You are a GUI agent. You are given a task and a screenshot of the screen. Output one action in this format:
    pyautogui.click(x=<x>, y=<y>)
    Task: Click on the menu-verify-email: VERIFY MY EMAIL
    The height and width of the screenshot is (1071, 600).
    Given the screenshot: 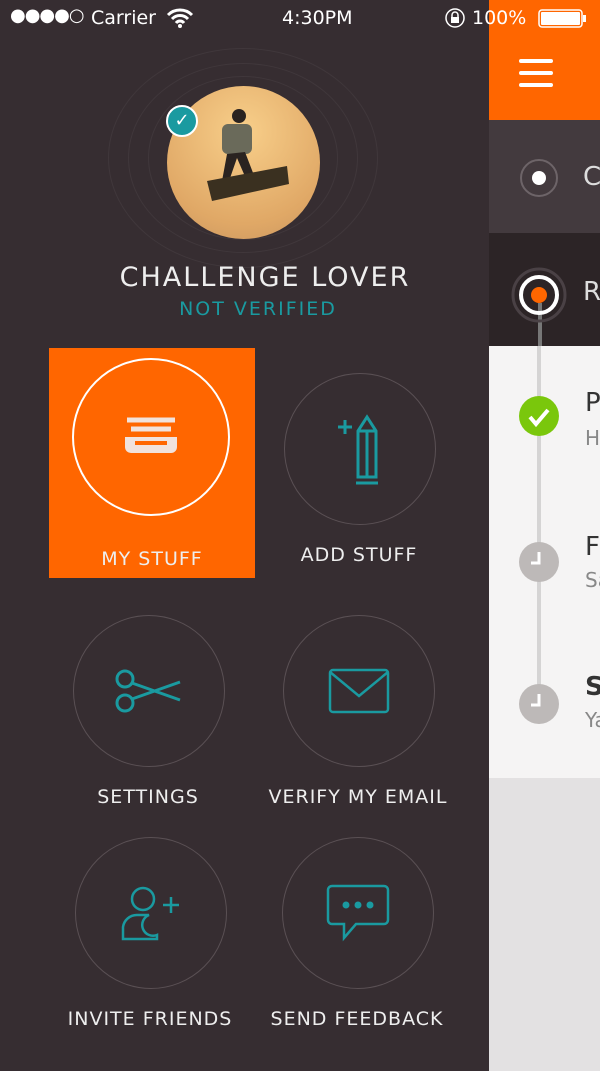 What is the action you would take?
    pyautogui.click(x=358, y=705)
    